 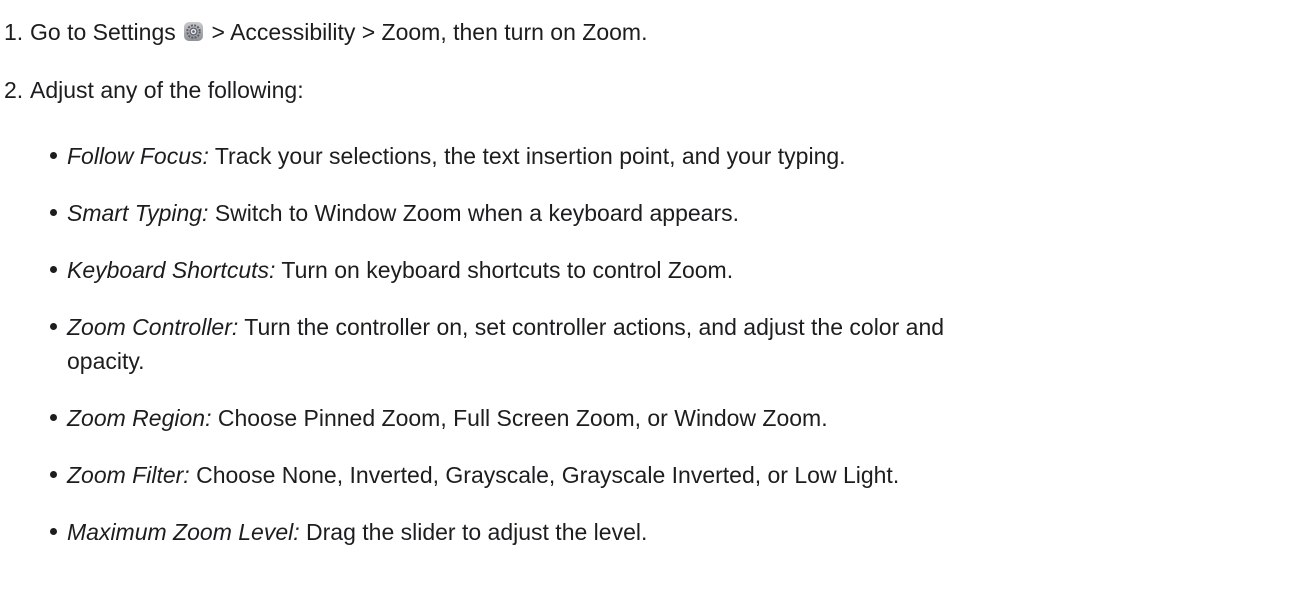 What do you see at coordinates (14, 90) in the screenshot?
I see `step-number: 2.` at bounding box center [14, 90].